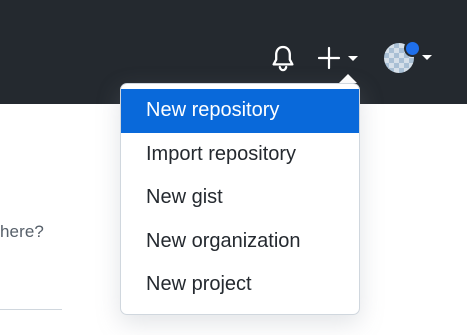 This screenshot has width=467, height=335. I want to click on menu-item-new-organization: New organization, so click(240, 242).